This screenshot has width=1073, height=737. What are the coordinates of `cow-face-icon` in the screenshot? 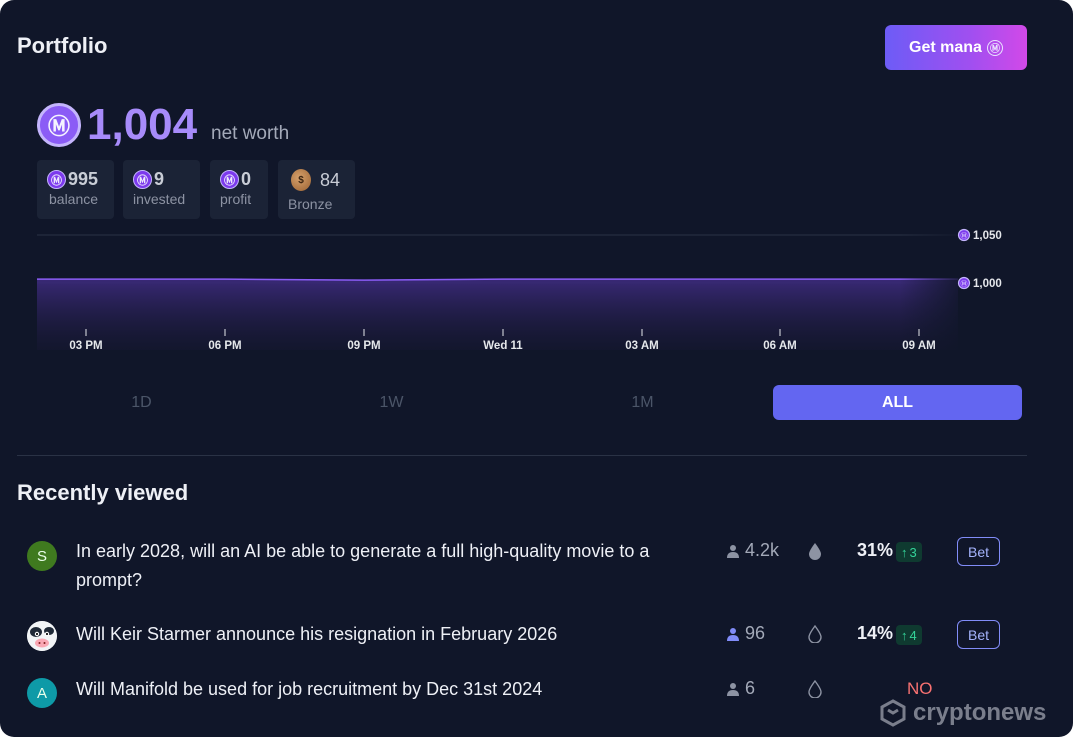 It's located at (42, 636).